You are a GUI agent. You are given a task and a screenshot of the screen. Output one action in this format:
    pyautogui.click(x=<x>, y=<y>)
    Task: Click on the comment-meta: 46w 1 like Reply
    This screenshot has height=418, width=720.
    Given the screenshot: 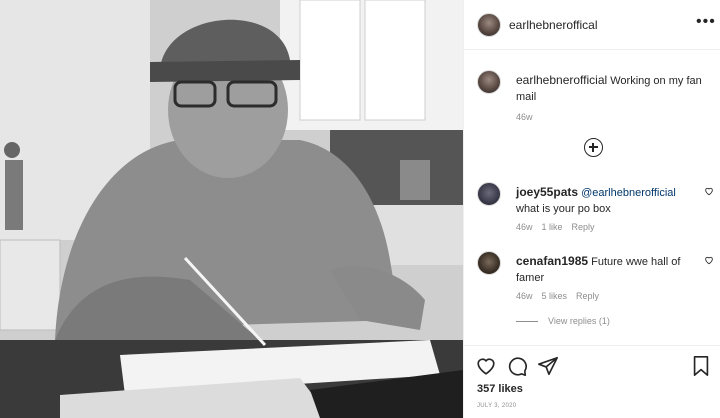 What is the action you would take?
    pyautogui.click(x=560, y=227)
    